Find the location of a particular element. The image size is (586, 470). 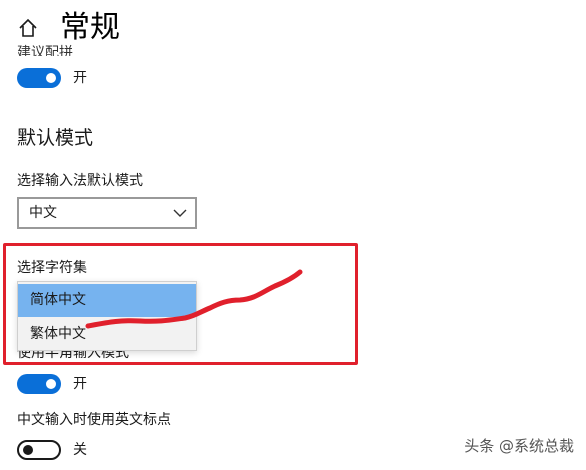

dropdown-value: 中文 is located at coordinates (43, 213).